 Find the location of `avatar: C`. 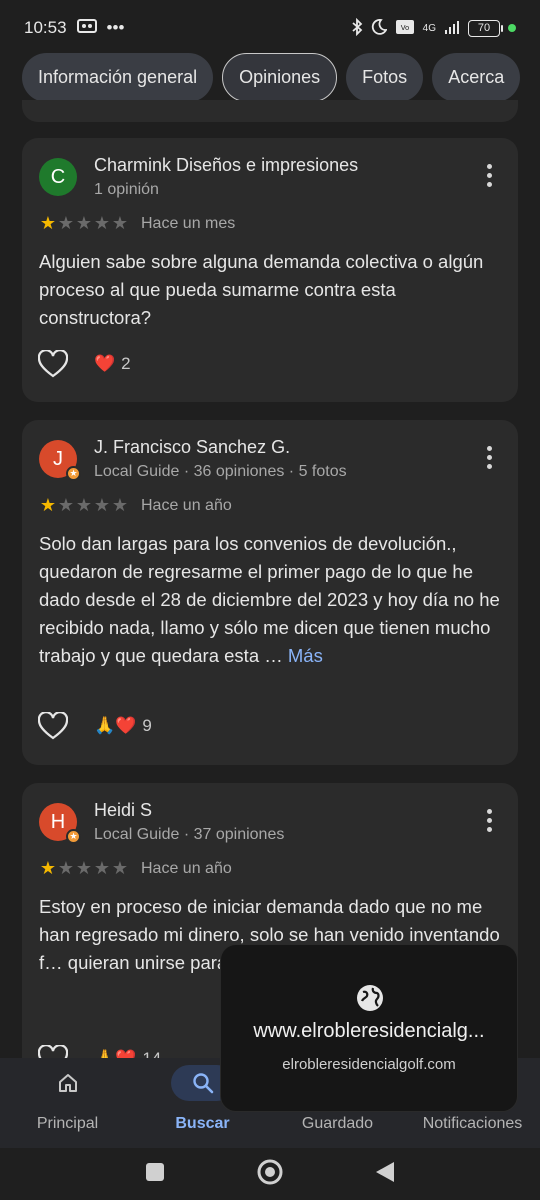

avatar: C is located at coordinates (58, 177).